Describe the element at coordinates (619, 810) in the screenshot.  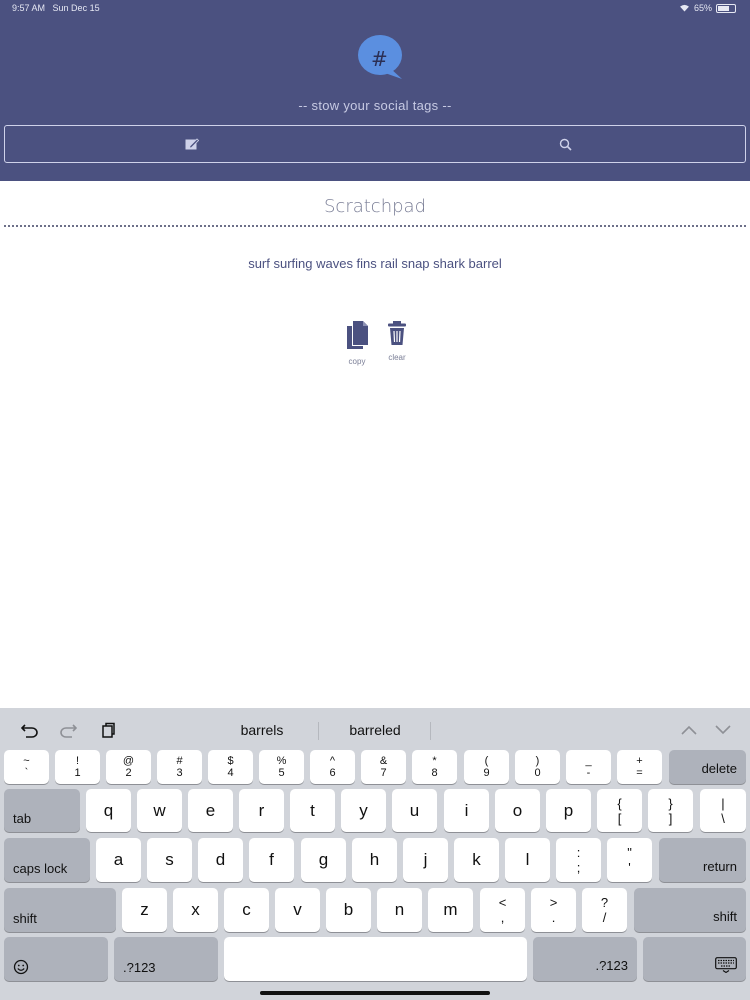
I see `key-open-bracket: {[` at that location.